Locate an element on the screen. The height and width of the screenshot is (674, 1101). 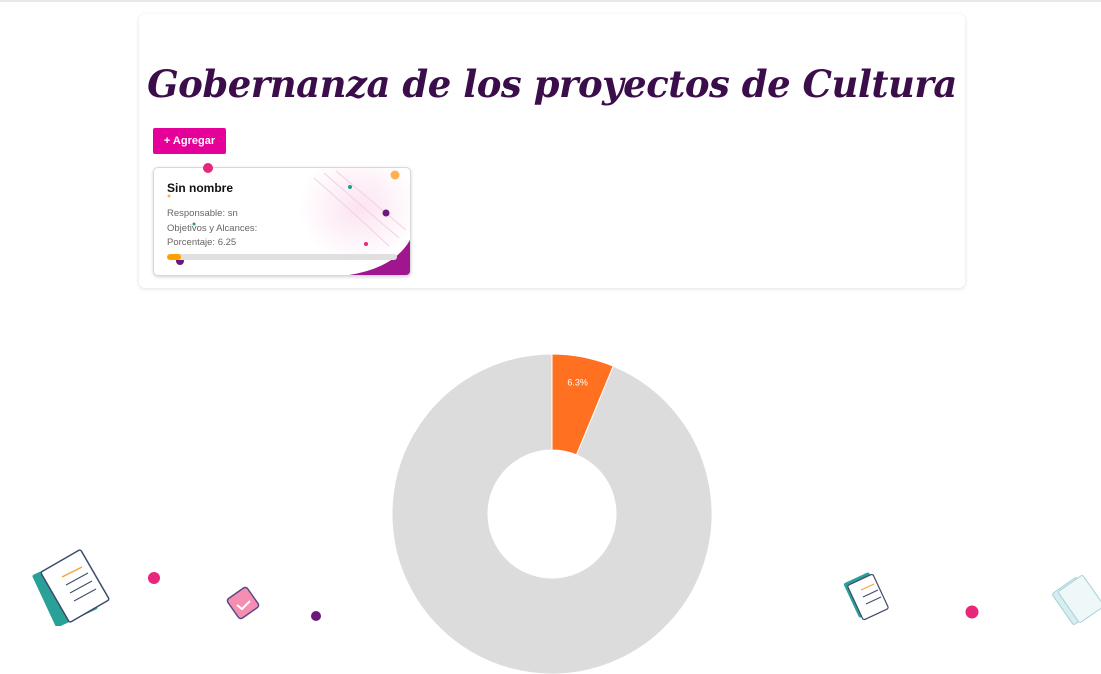
top-border is located at coordinates (550, 1).